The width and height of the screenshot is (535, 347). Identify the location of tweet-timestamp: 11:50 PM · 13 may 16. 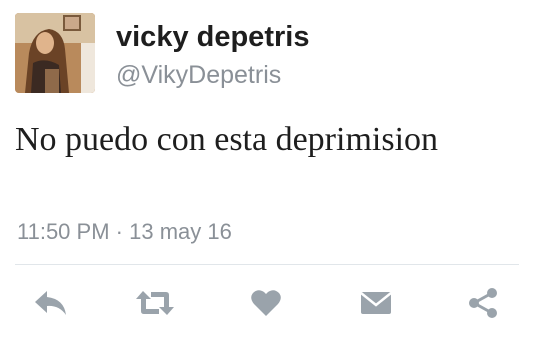
(124, 232).